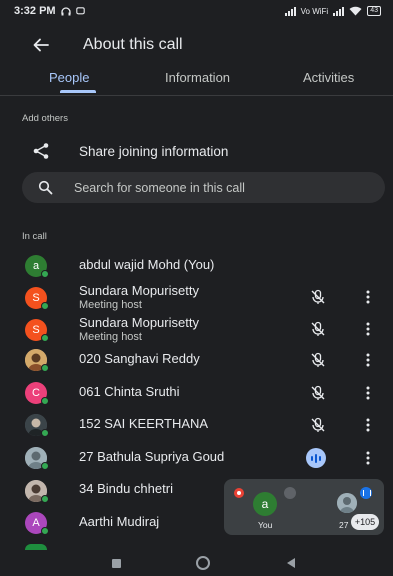 The height and width of the screenshot is (576, 393). Describe the element at coordinates (133, 44) in the screenshot. I see `page-title: About this call` at that location.